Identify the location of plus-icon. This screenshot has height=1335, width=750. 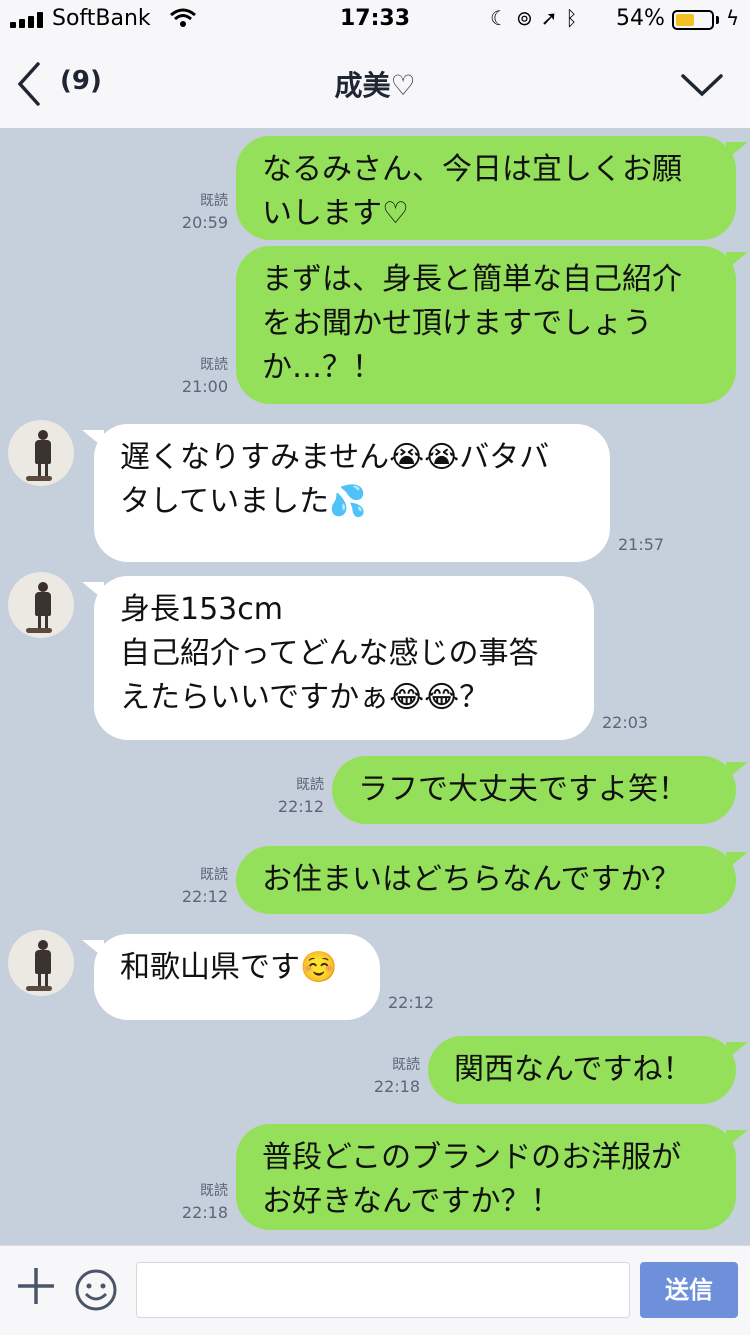
(36, 1286).